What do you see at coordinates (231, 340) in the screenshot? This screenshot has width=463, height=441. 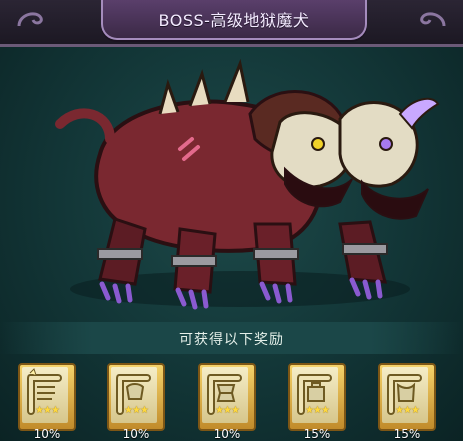 I see `rewards-title: 可获得以下奖励` at bounding box center [231, 340].